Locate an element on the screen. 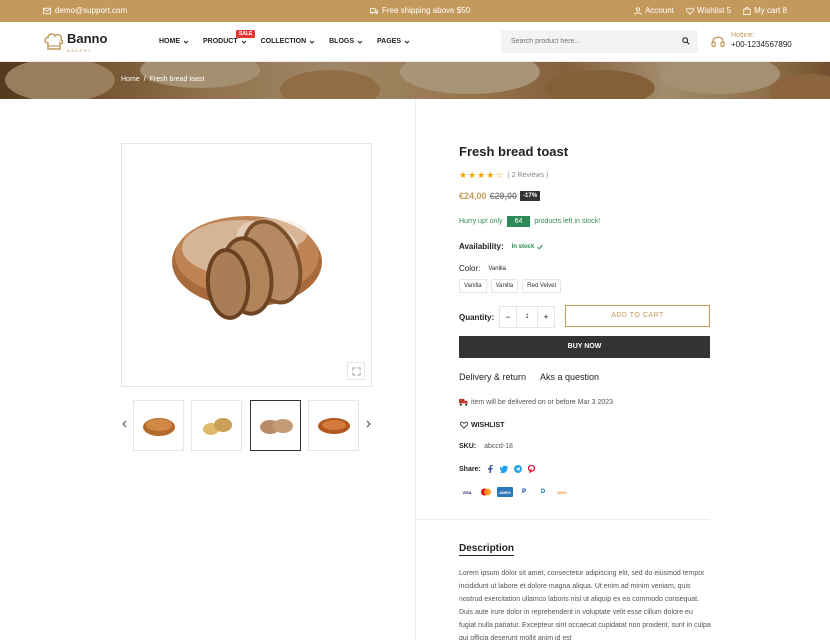 The height and width of the screenshot is (640, 830). wishlist-text: WISHLIST is located at coordinates (488, 425).